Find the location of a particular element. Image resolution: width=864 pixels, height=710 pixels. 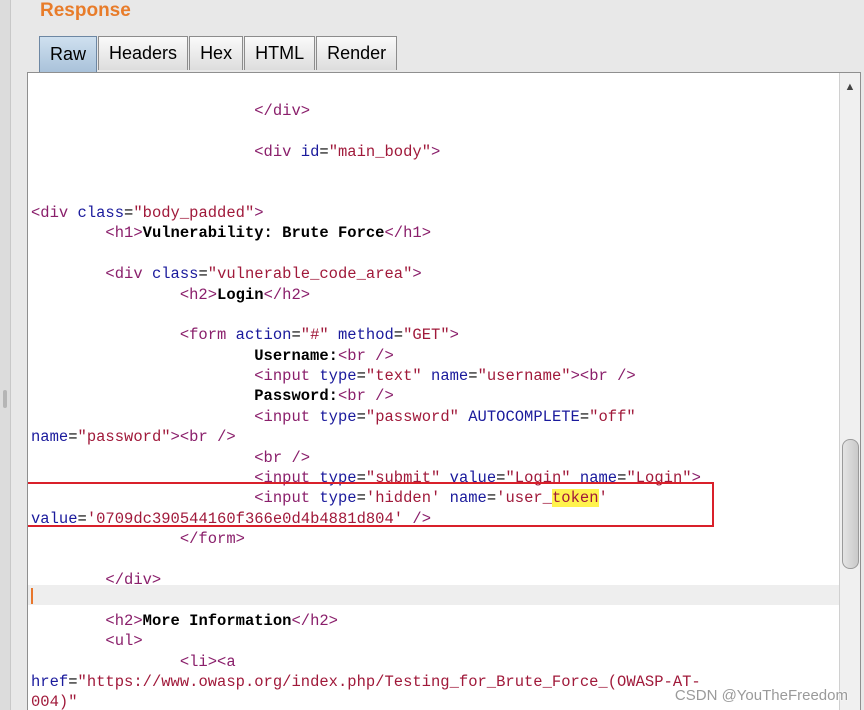

code-token: <a is located at coordinates (226, 661).